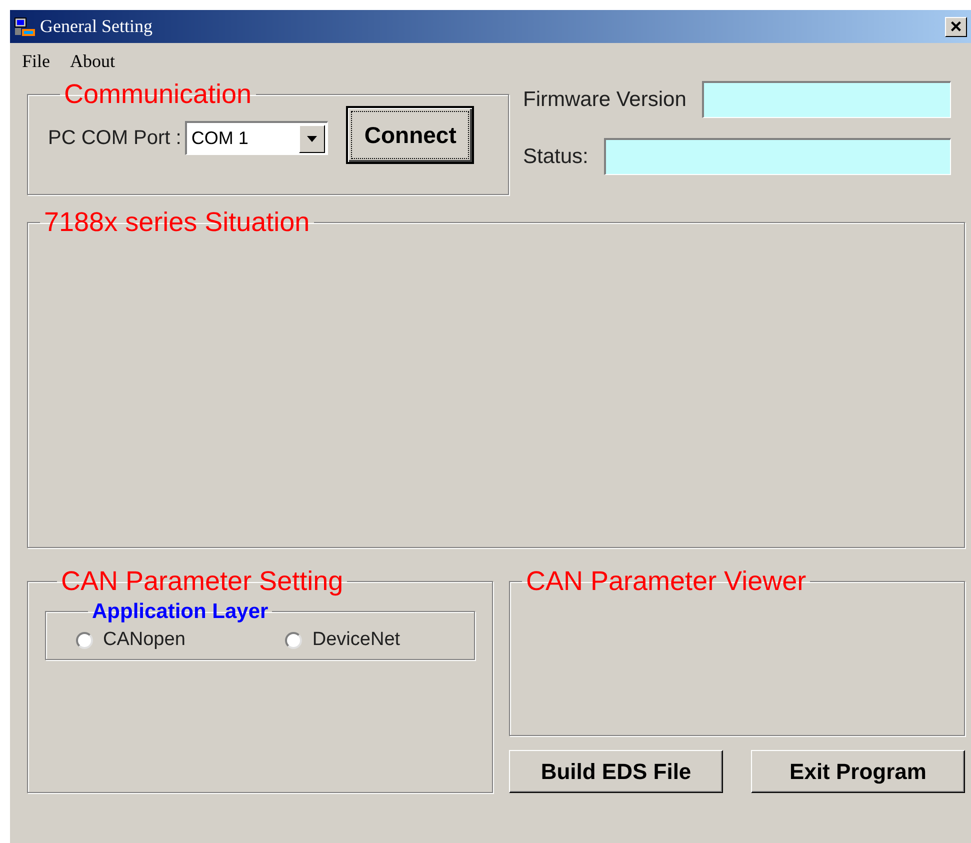 The image size is (971, 843). I want to click on menu-item: File, so click(36, 61).